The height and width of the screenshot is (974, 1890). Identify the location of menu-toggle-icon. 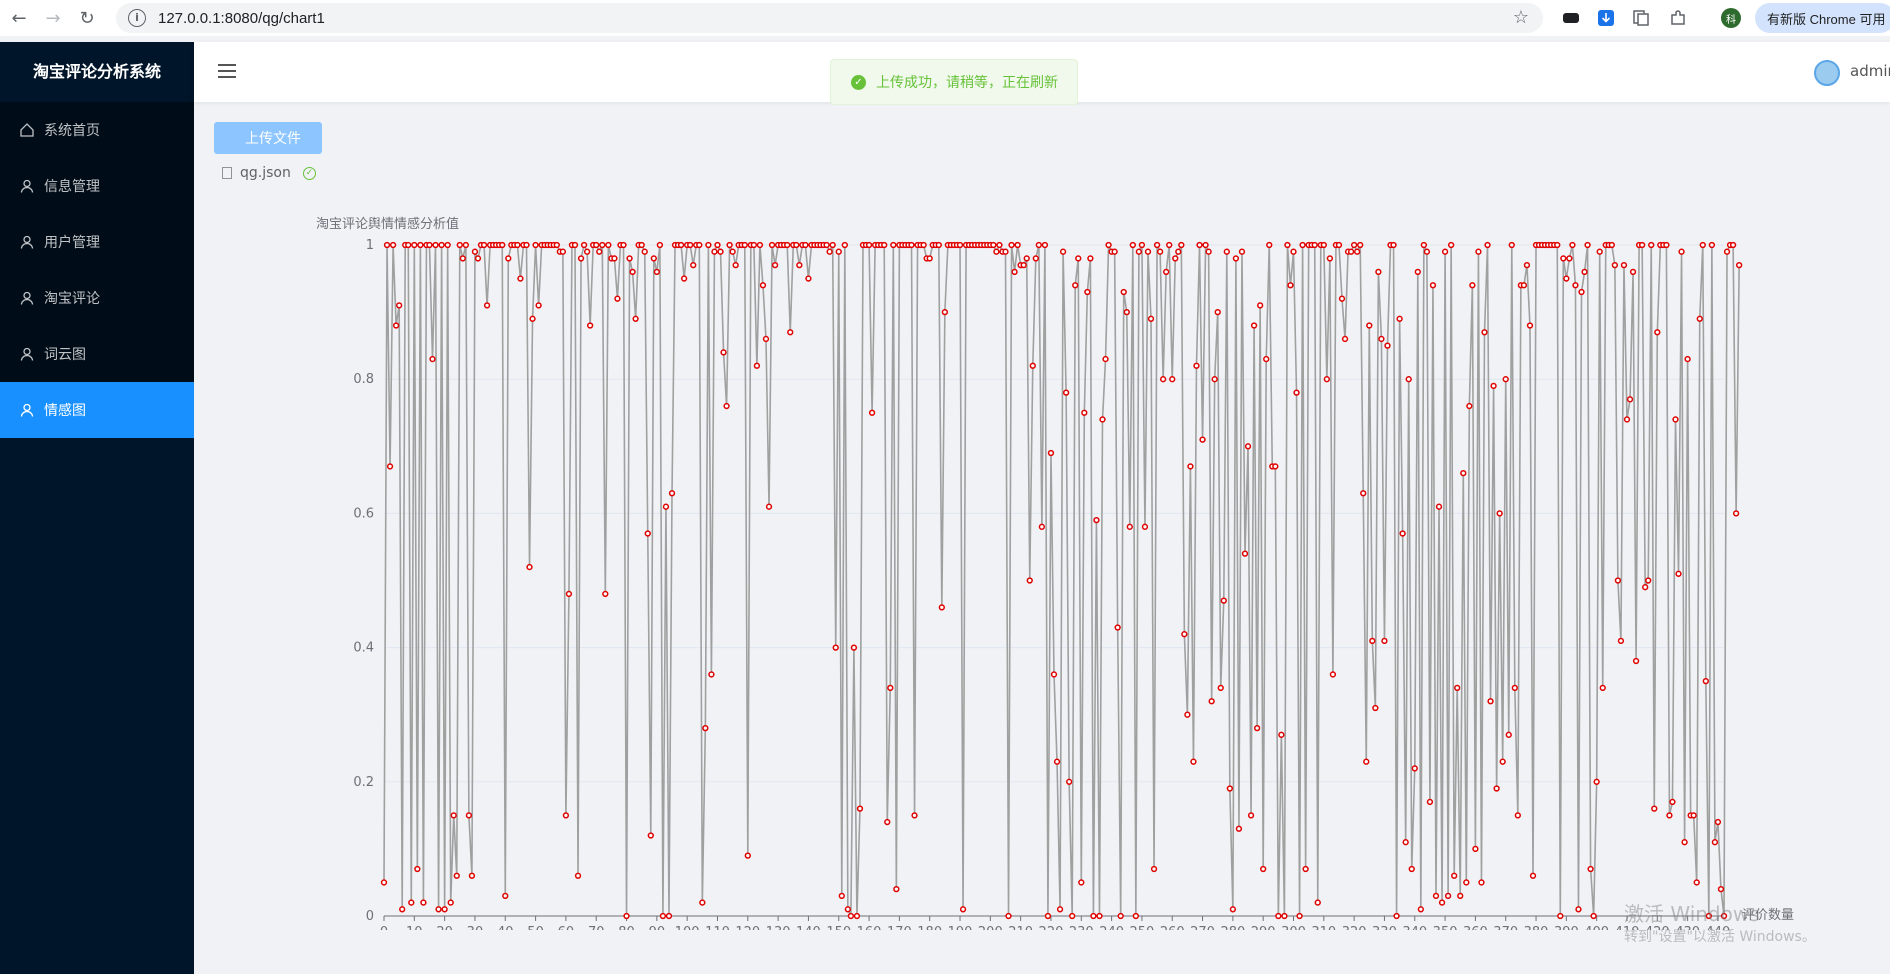
(227, 71).